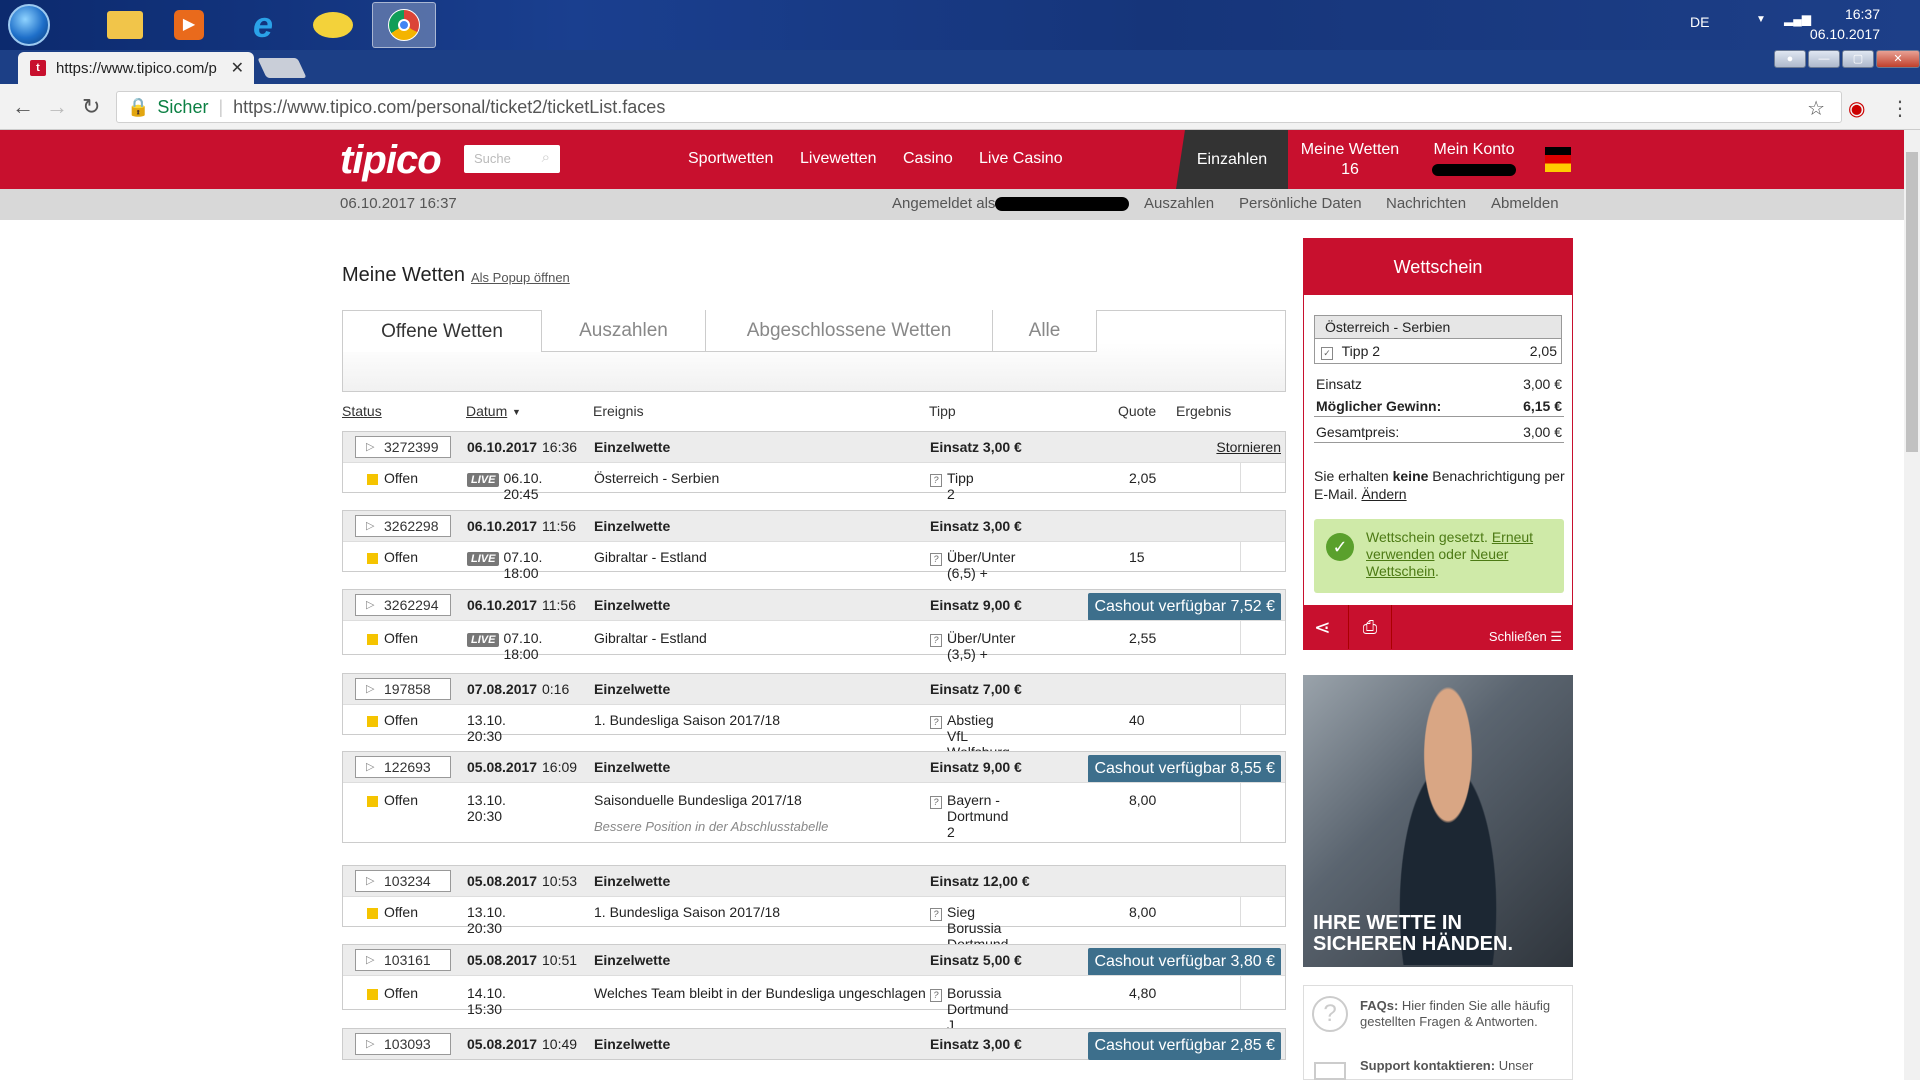 This screenshot has height=1080, width=1920. I want to click on cashout-button: Cashout verfügbar 2,85 €, so click(1184, 1046).